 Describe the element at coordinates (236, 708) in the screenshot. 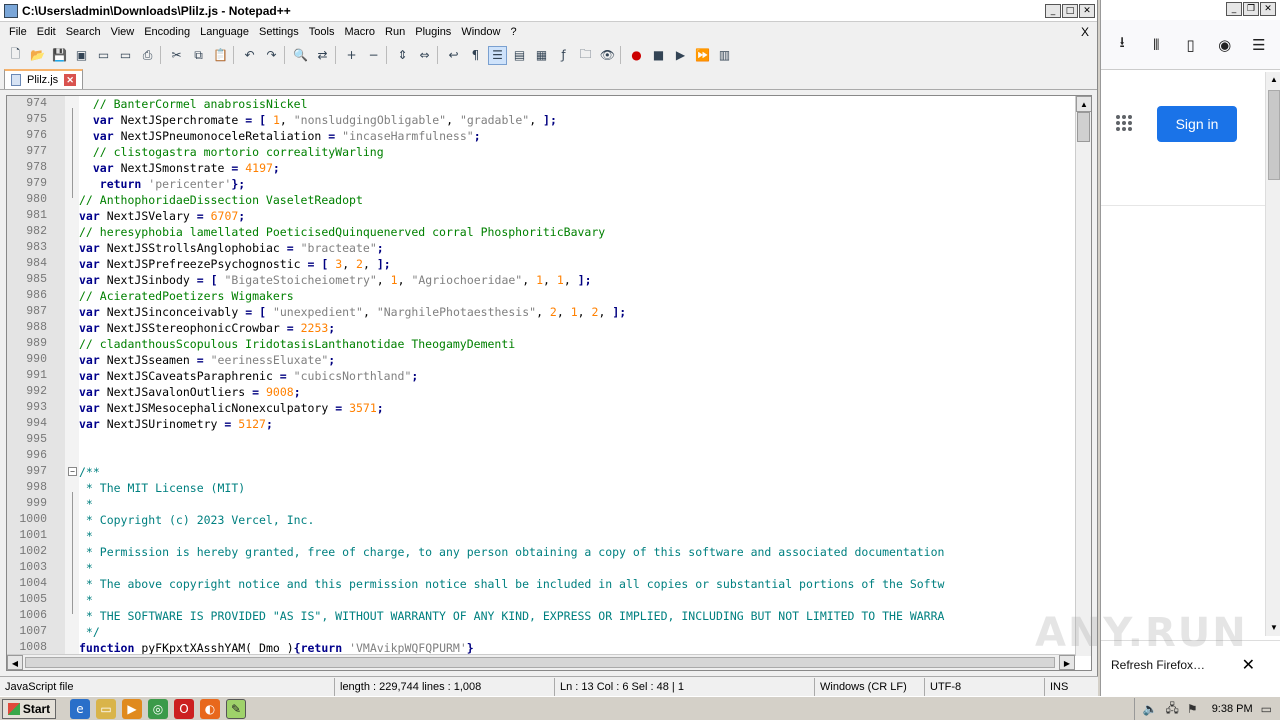

I see `notepadpp-taskbar-icon: ✎` at that location.